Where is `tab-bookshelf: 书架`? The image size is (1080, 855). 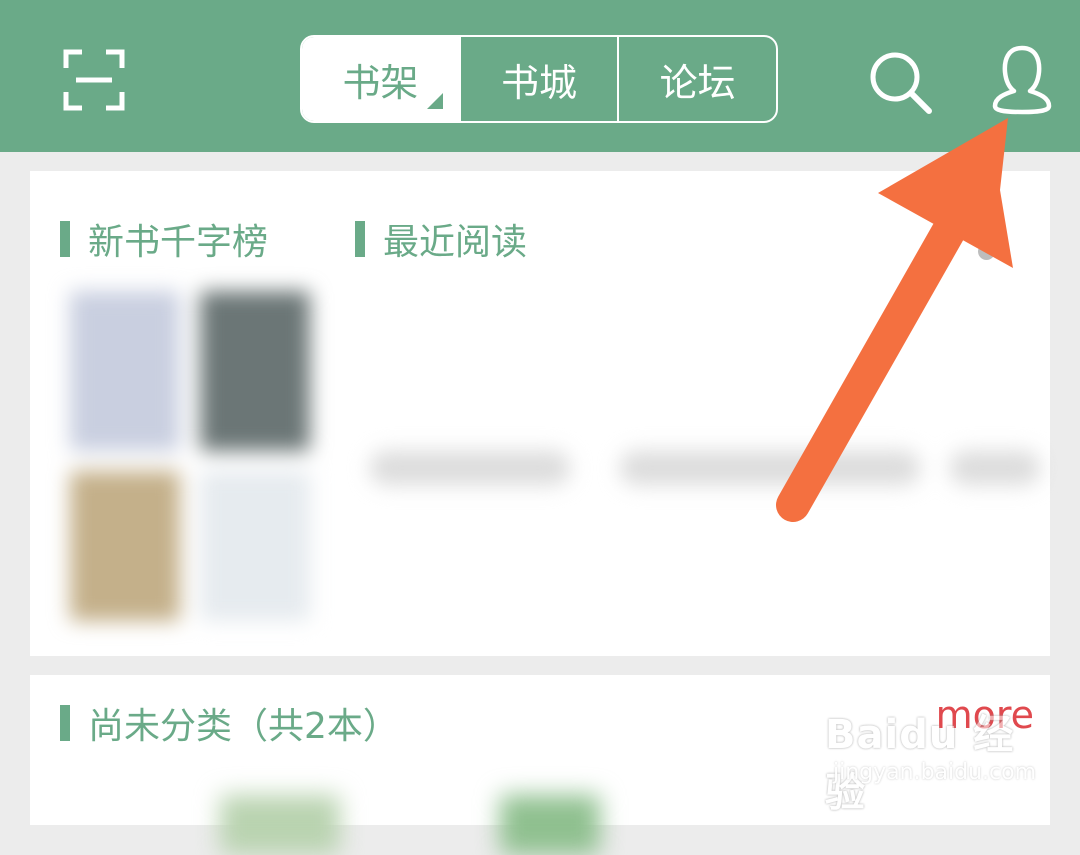 tab-bookshelf: 书架 is located at coordinates (380, 79).